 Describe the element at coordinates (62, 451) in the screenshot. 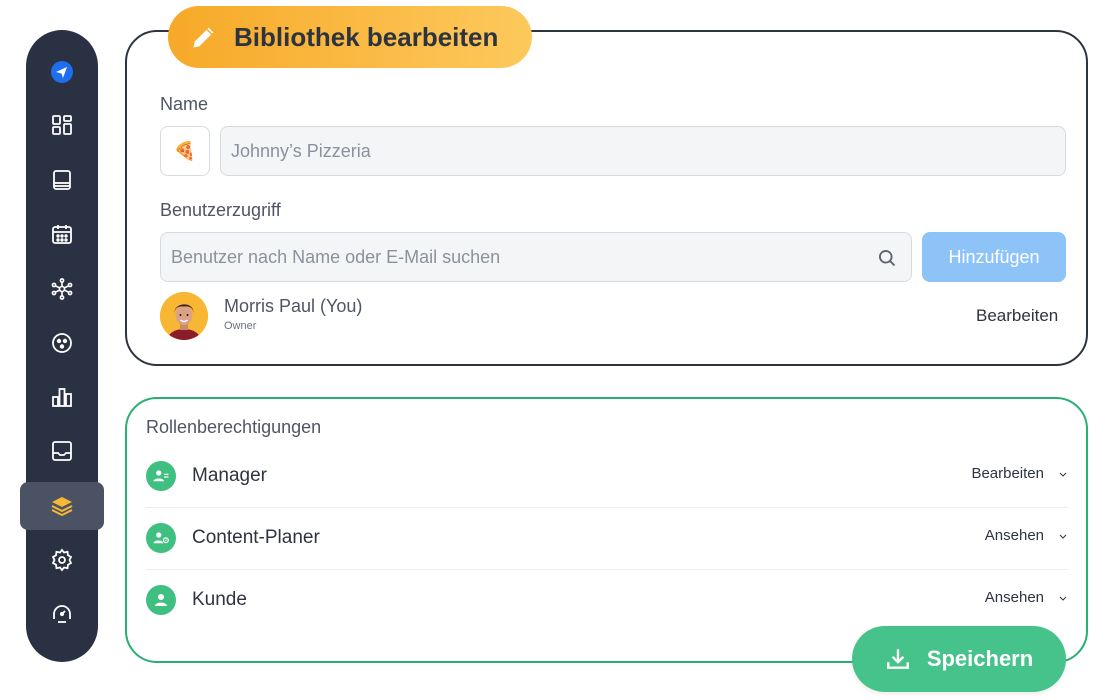

I see `inbox-icon` at that location.